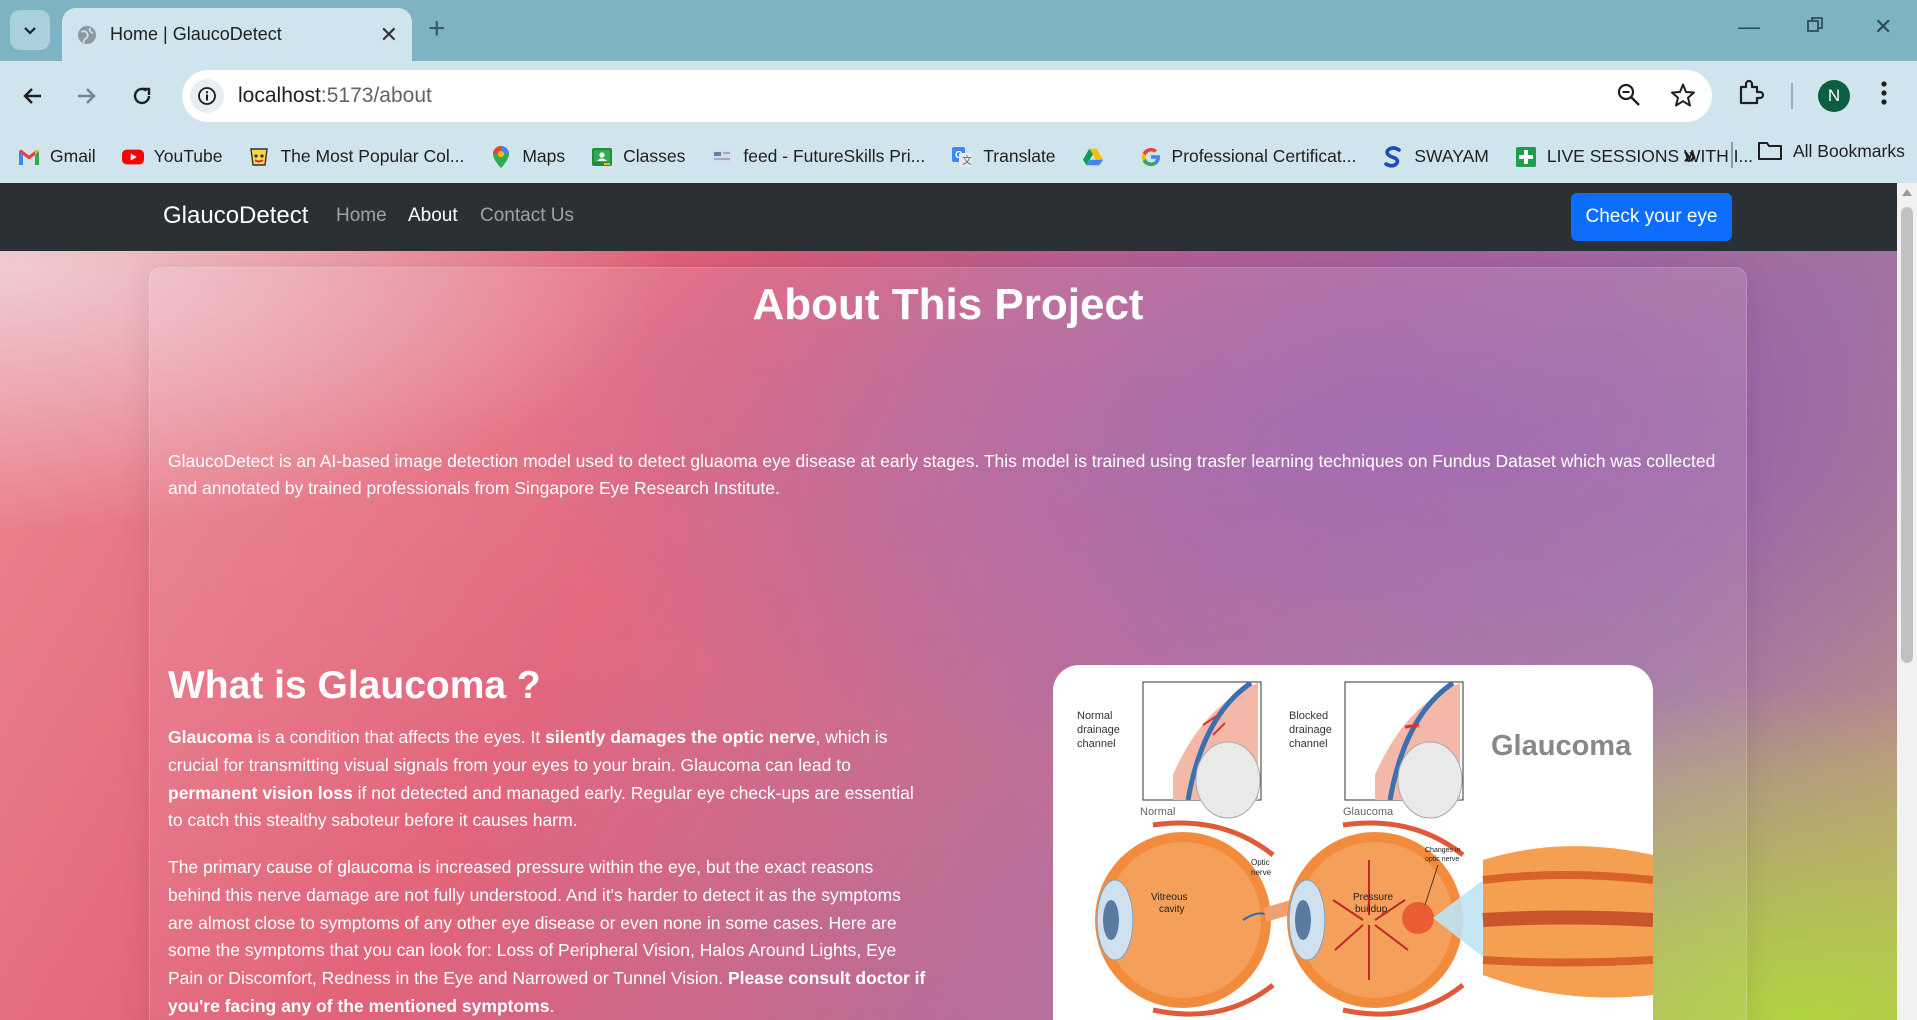  I want to click on pressure-label-1: Pressure, so click(1373, 897).